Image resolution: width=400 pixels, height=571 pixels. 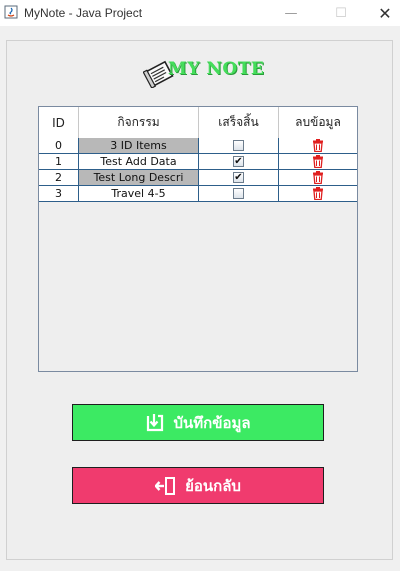 What do you see at coordinates (59, 178) in the screenshot?
I see `cell-id: 2` at bounding box center [59, 178].